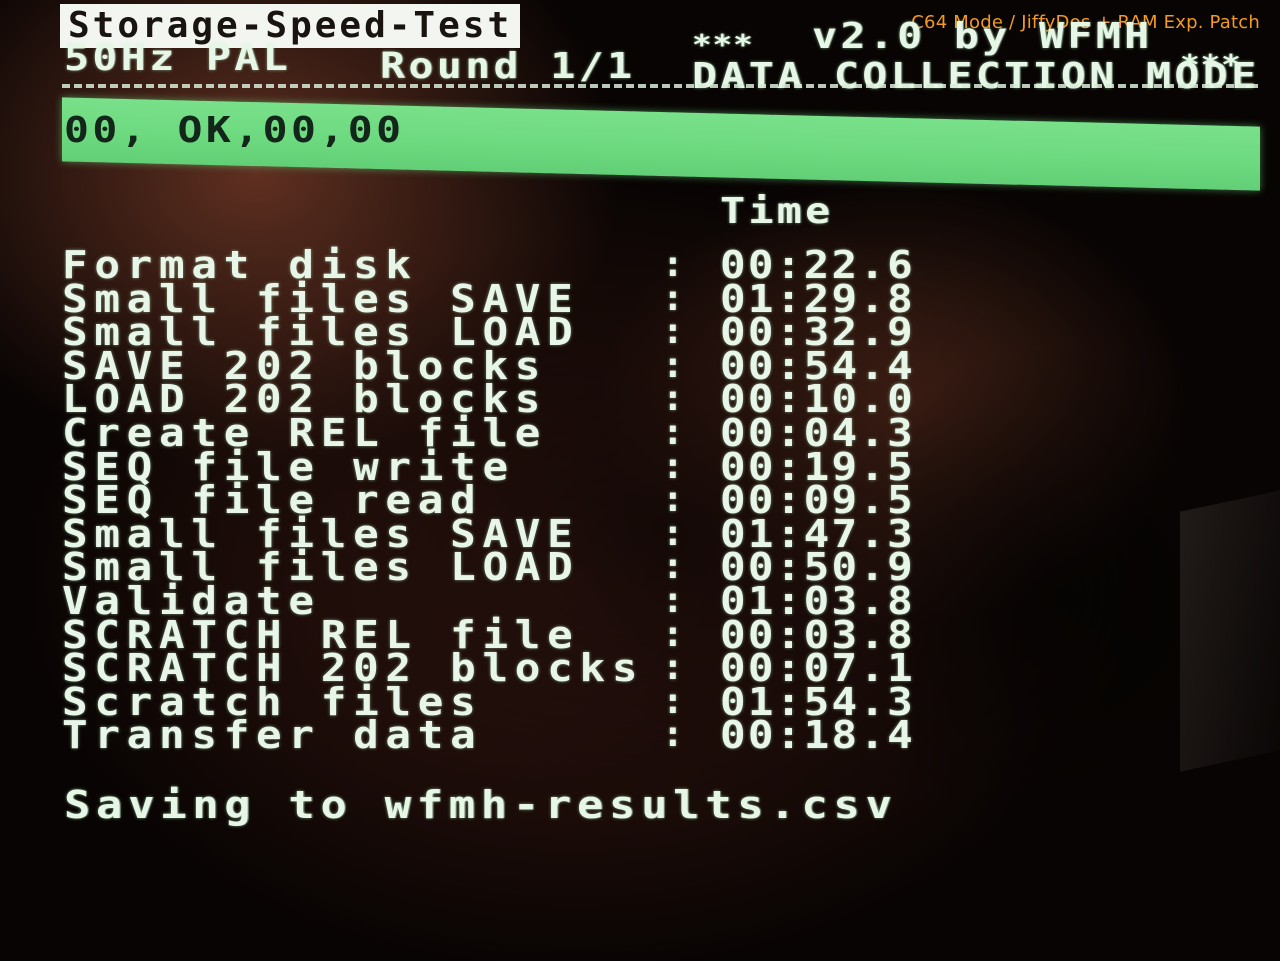 This screenshot has height=961, width=1280. What do you see at coordinates (177, 58) in the screenshot?
I see `video-mode: 50Hz PAL` at bounding box center [177, 58].